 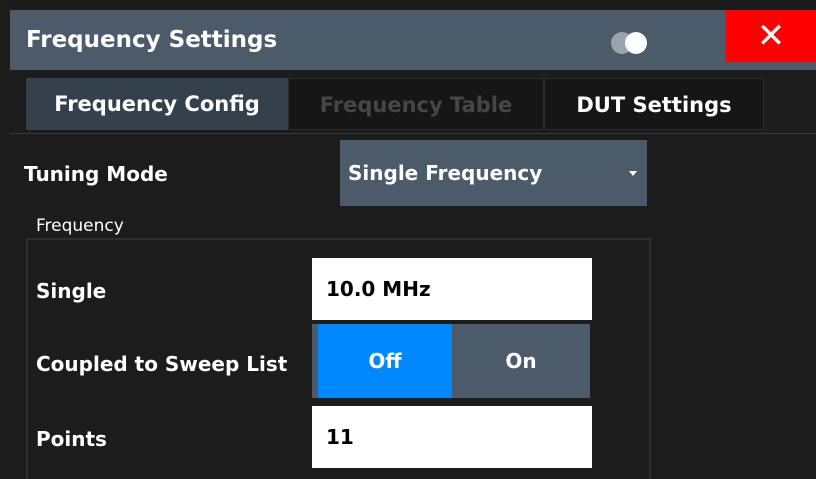 What do you see at coordinates (771, 36) in the screenshot?
I see `close-button: ✕` at bounding box center [771, 36].